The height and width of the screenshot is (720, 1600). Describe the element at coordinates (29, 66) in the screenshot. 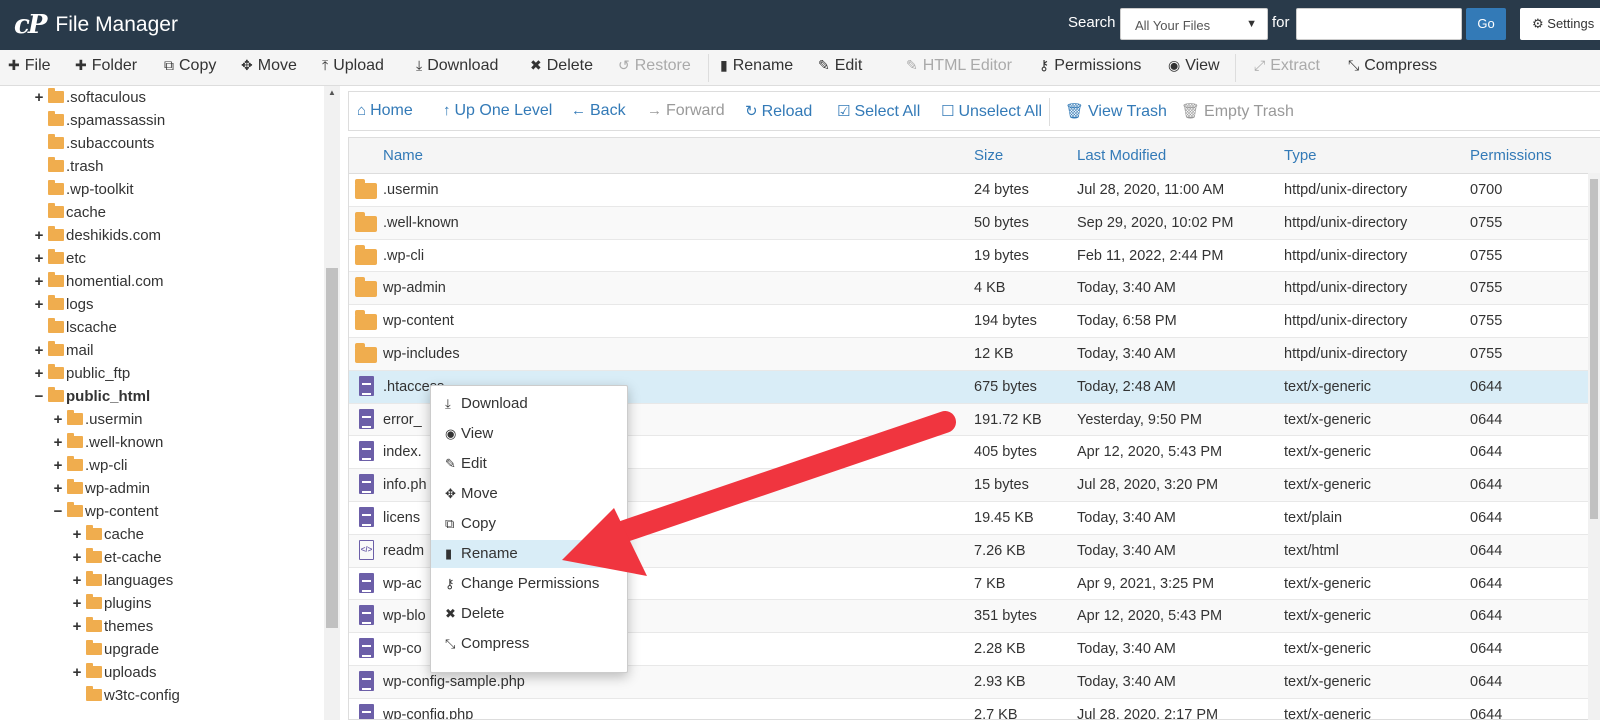

I see `toolbar-file-button: ✚ File` at that location.